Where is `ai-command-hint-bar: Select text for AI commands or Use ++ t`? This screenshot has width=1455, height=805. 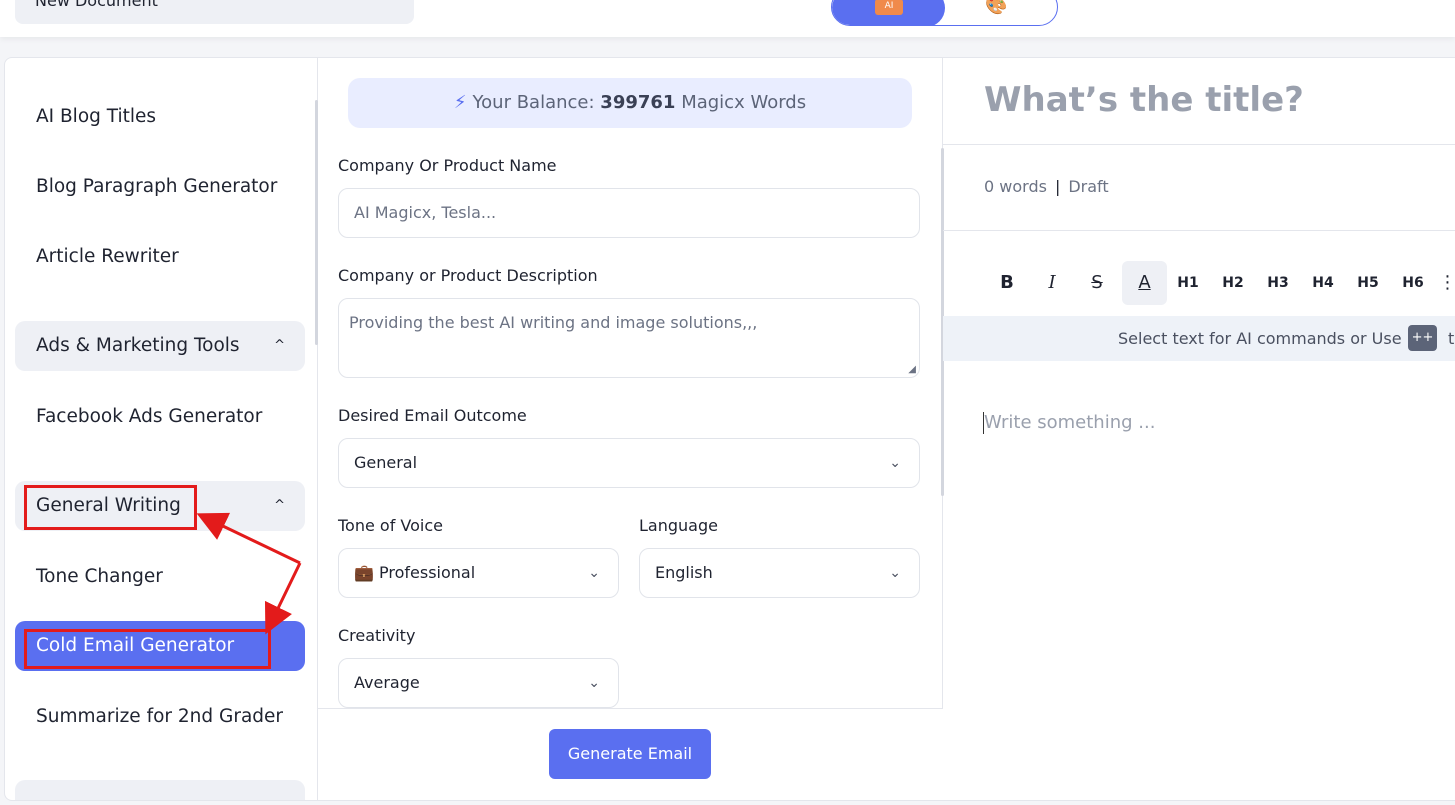 ai-command-hint-bar: Select text for AI commands or Use ++ t is located at coordinates (1199, 338).